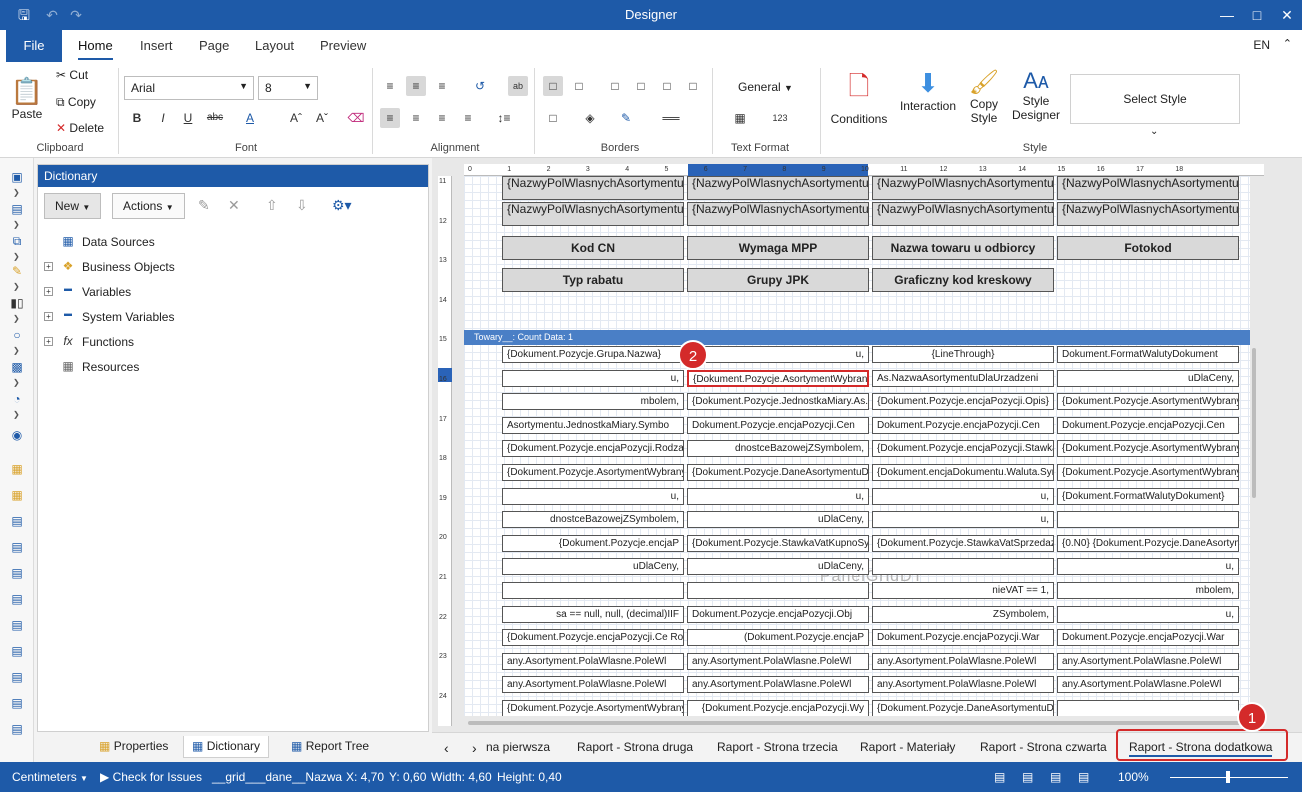 The image size is (1302, 792). What do you see at coordinates (778, 708) in the screenshot?
I see `report-data-cell: {Dokument.Pozycje.encjaPozycji.Wy` at bounding box center [778, 708].